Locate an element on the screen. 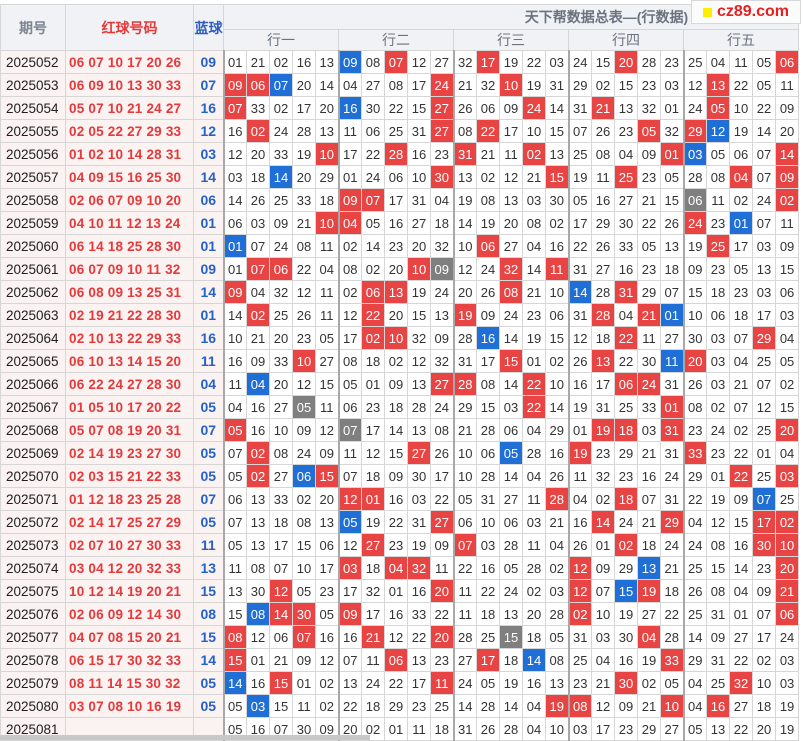 The width and height of the screenshot is (803, 741). number-cell: 32 is located at coordinates (442, 246).